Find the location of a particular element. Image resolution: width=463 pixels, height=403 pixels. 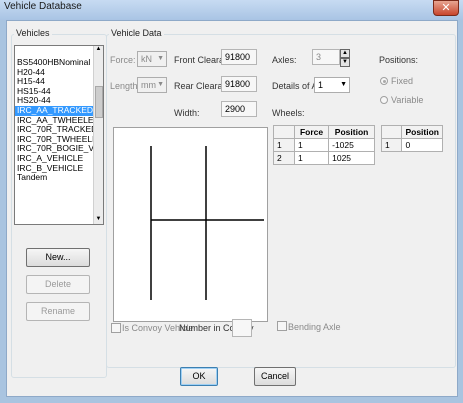

wheels-label: Wheels: is located at coordinates (288, 113).